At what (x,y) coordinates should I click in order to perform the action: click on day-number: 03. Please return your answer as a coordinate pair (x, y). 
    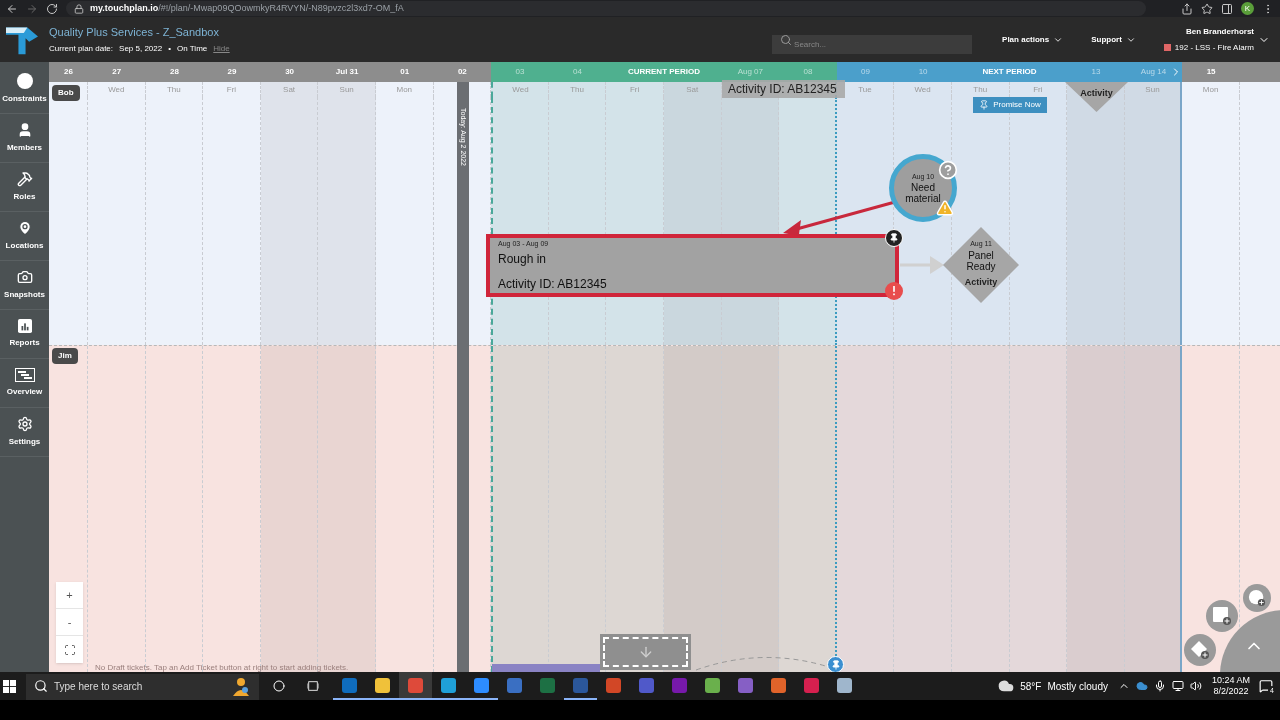
    Looking at the image, I should click on (520, 72).